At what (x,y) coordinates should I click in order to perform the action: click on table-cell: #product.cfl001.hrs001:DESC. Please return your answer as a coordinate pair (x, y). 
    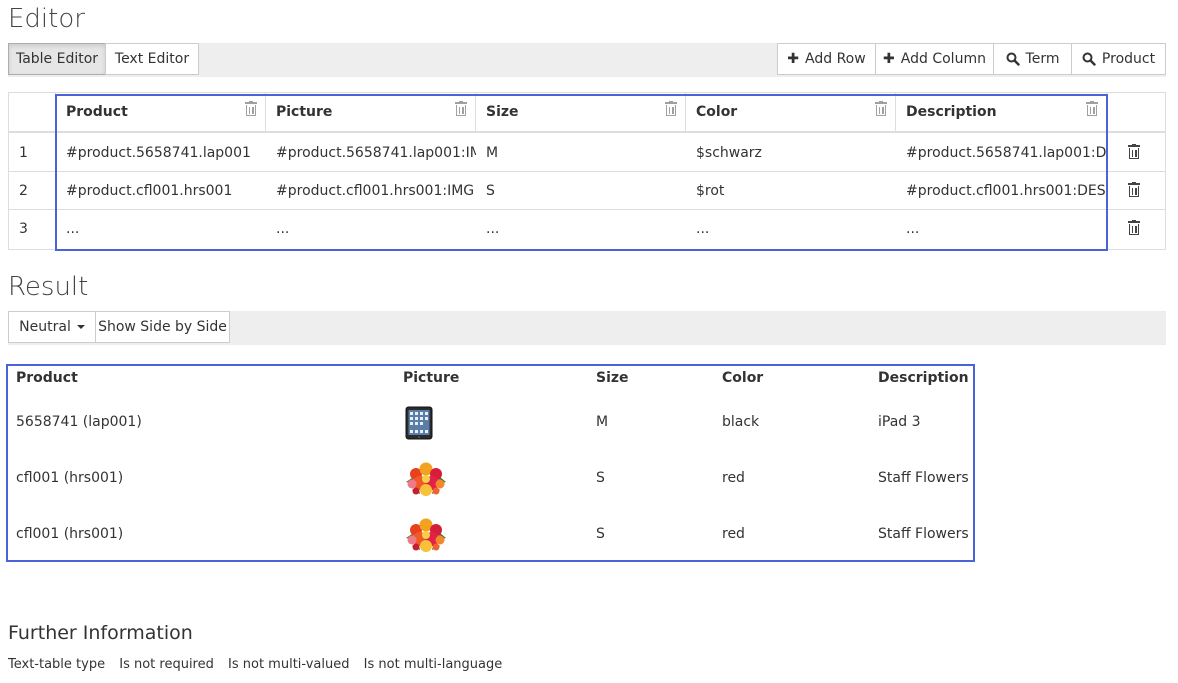
    Looking at the image, I should click on (1001, 190).